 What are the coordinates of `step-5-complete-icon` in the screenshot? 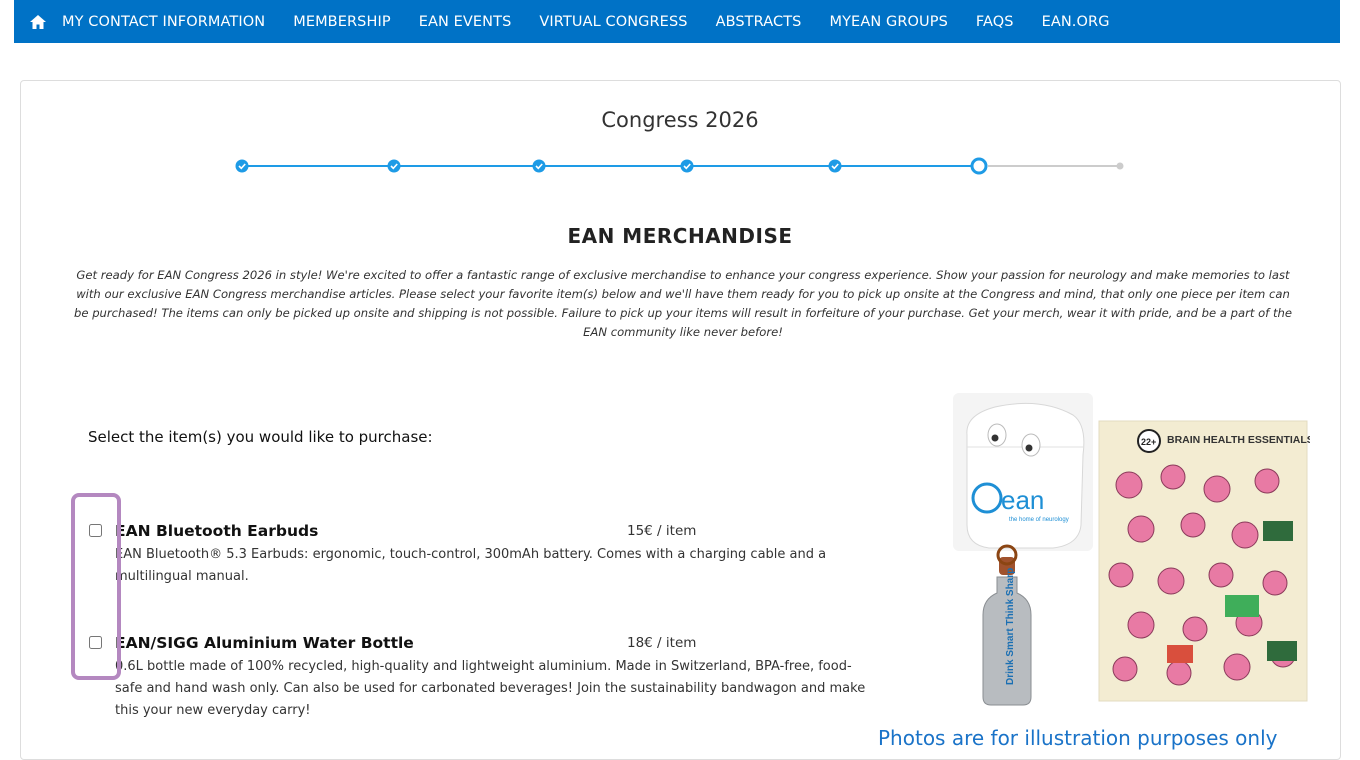 It's located at (835, 166).